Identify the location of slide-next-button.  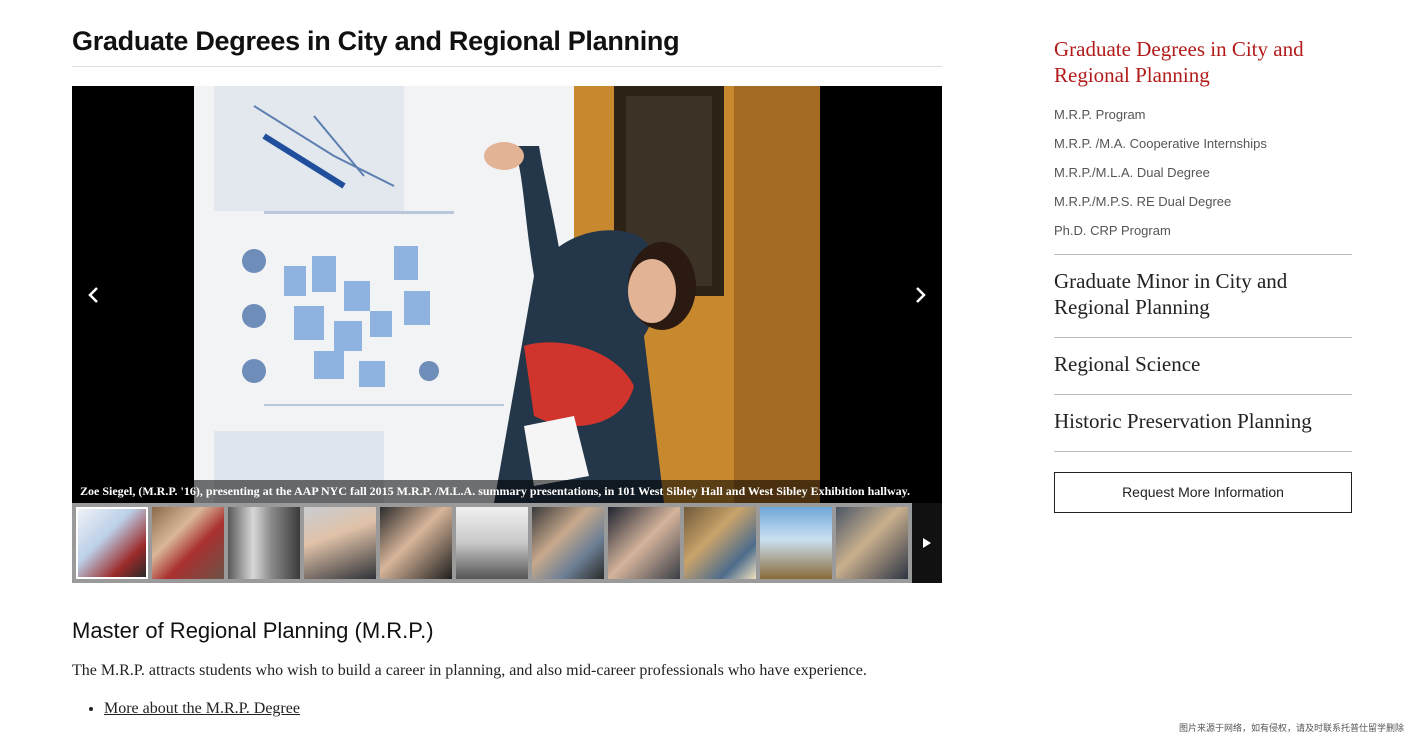
(921, 295).